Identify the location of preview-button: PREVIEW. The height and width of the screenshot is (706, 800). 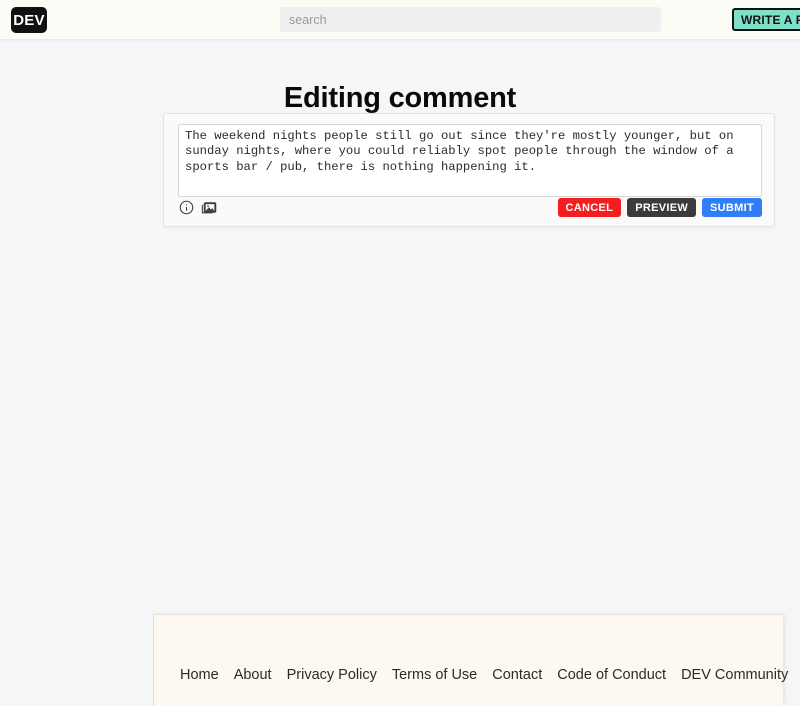
(662, 207).